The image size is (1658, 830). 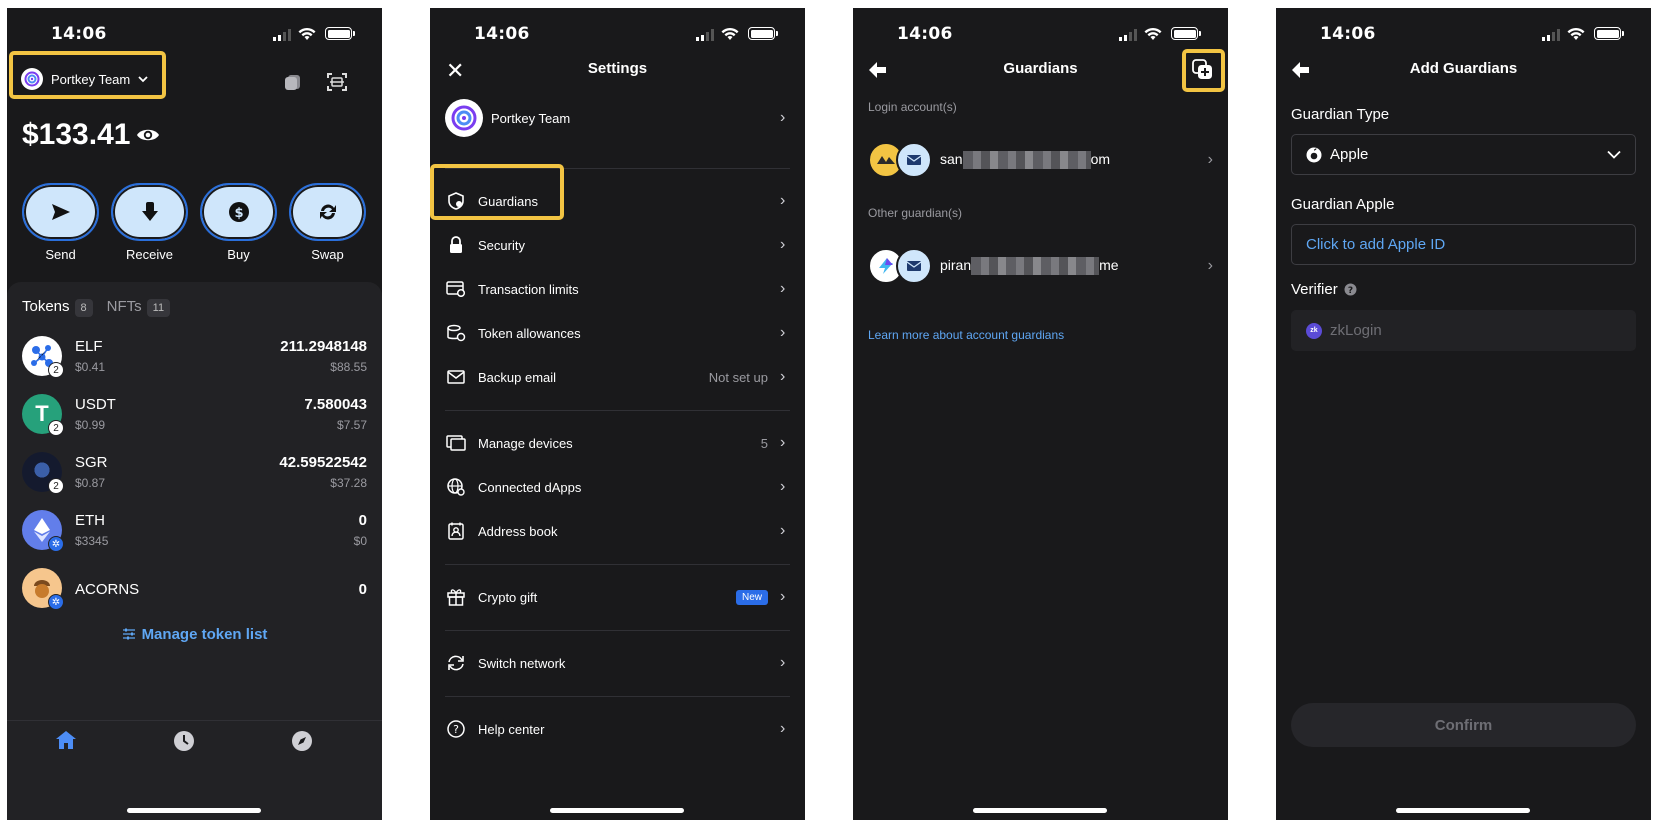 I want to click on token-row-elf: 2 ELF $0.41 211.2948148 $88.55, so click(x=194, y=360).